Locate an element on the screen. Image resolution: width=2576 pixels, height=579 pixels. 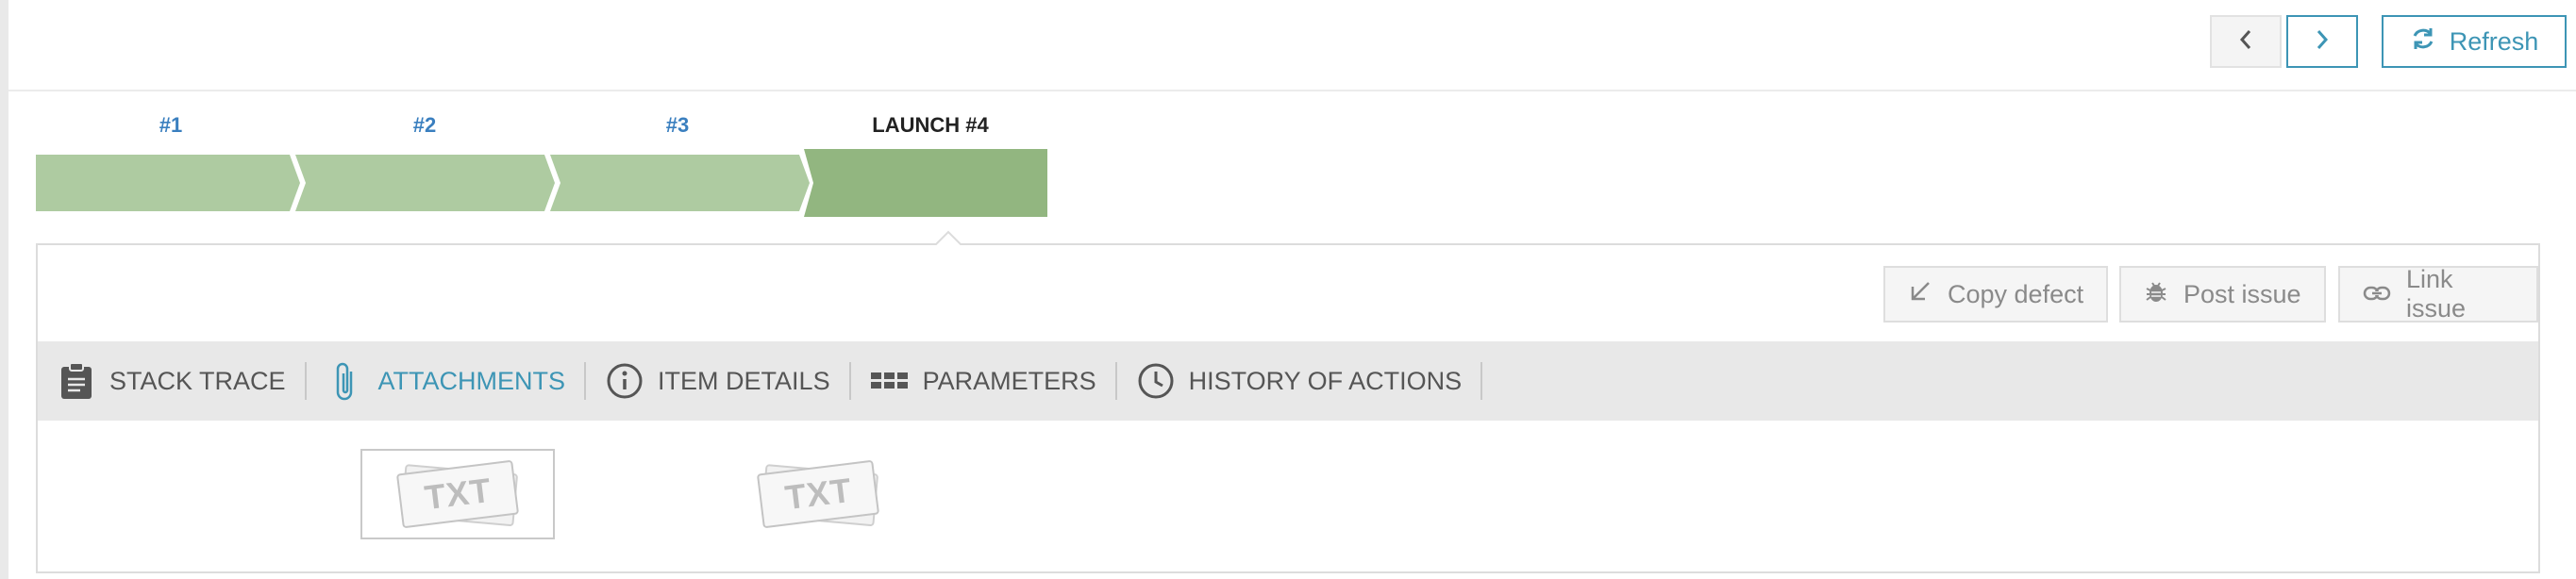
tab-history-of-actions: HISTORY OF ACTIONS is located at coordinates (1299, 381).